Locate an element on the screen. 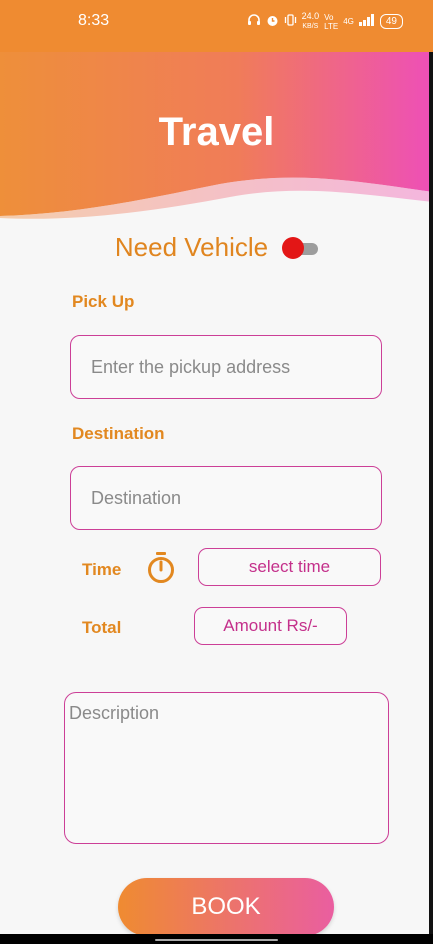 The width and height of the screenshot is (433, 944). pickup-placeholder: Enter the pickup address is located at coordinates (191, 366).